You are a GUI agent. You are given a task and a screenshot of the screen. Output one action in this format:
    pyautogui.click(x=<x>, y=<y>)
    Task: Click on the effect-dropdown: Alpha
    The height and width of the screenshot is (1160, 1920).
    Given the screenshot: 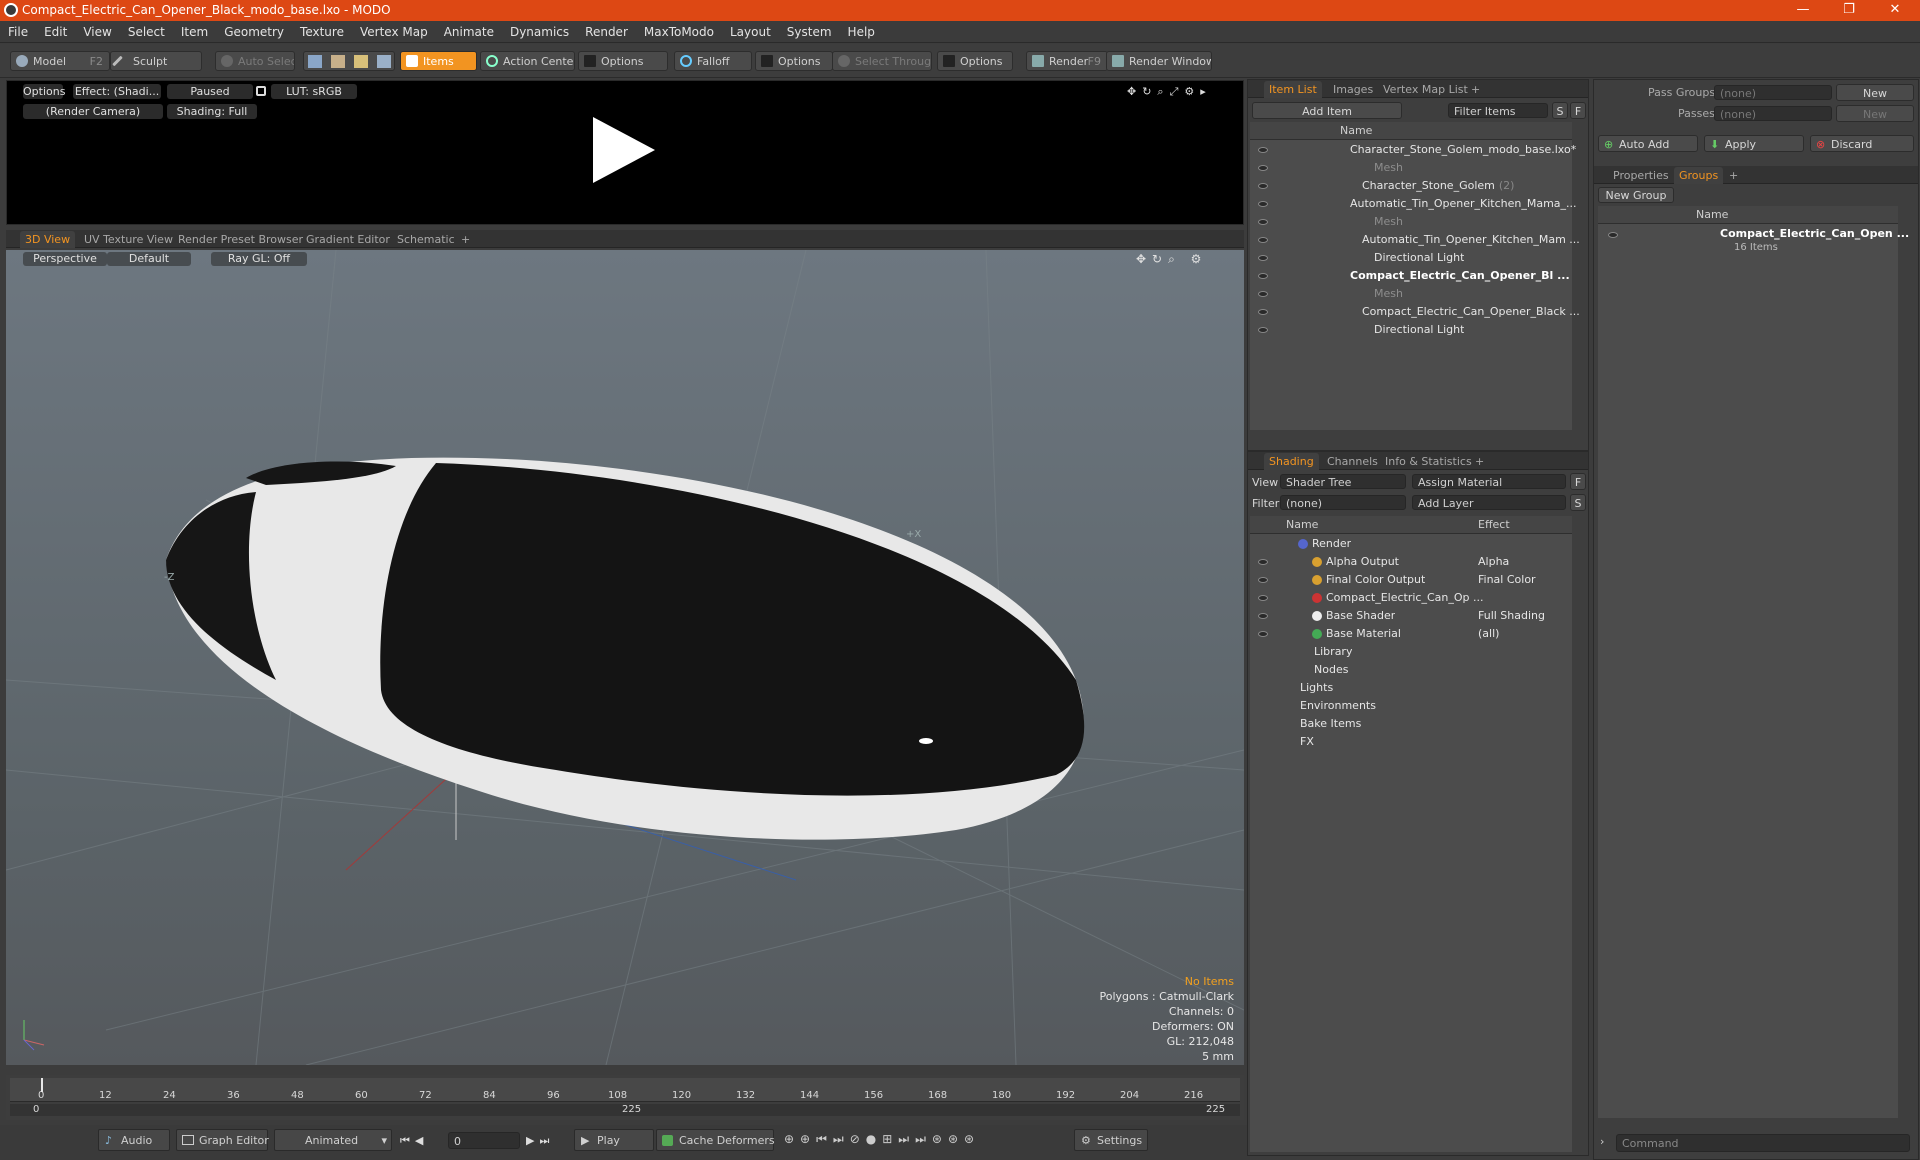 What is the action you would take?
    pyautogui.click(x=1493, y=562)
    